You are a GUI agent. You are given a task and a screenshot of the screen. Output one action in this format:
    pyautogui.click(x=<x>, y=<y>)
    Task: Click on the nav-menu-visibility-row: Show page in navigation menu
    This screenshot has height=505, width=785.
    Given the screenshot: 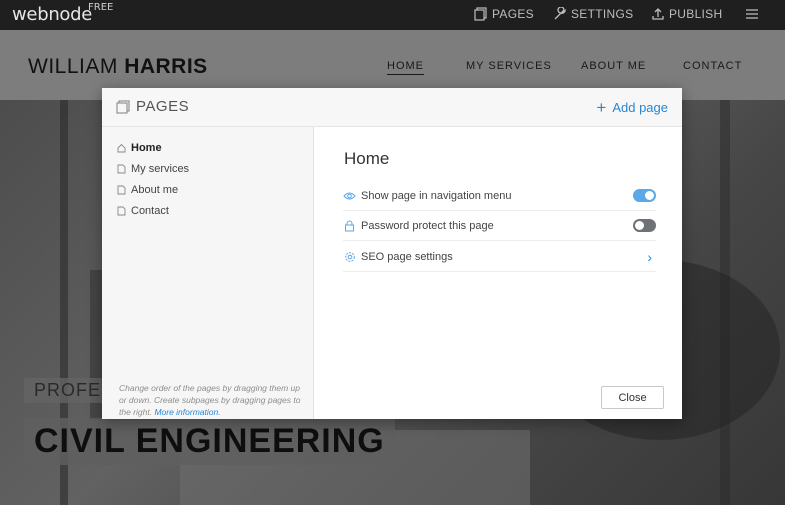 What is the action you would take?
    pyautogui.click(x=499, y=196)
    